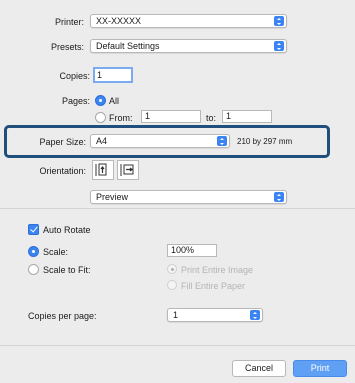 This screenshot has height=383, width=355. What do you see at coordinates (62, 316) in the screenshot?
I see `copies-per-page-label: Copies per page:` at bounding box center [62, 316].